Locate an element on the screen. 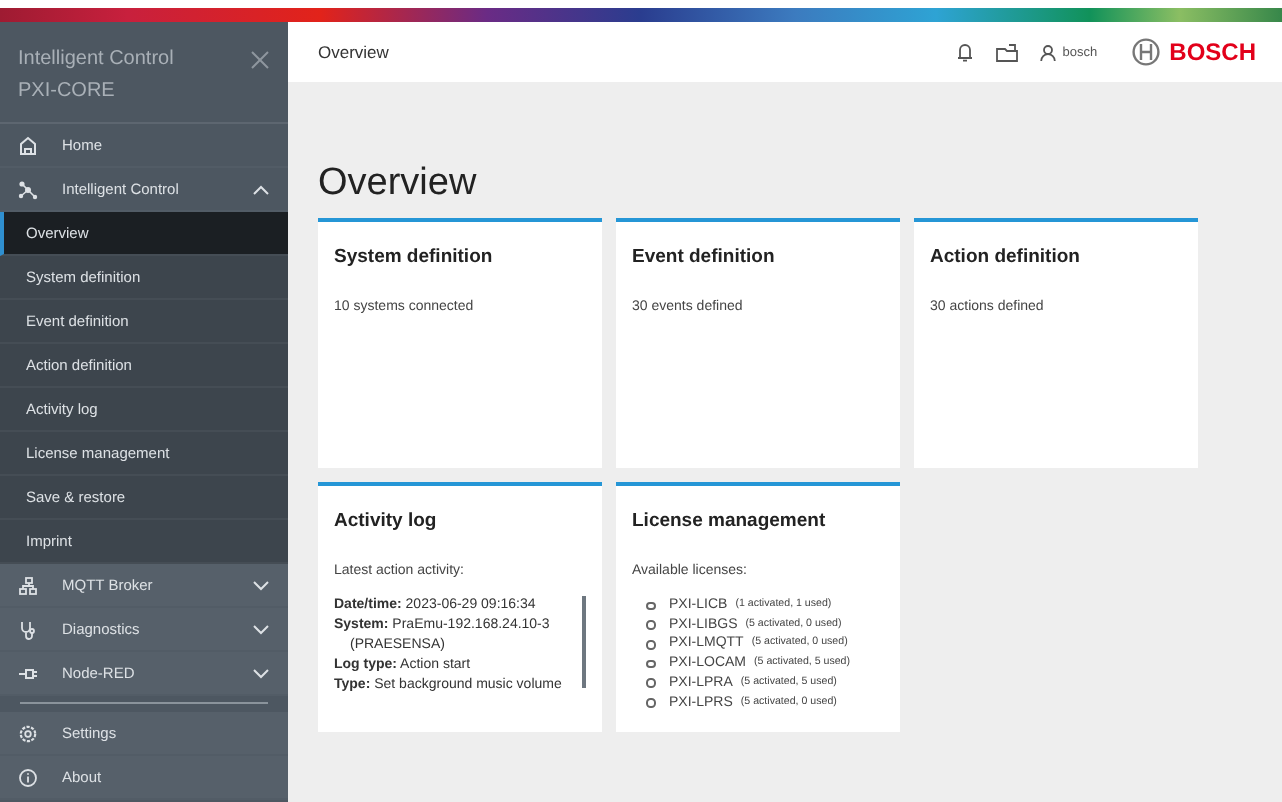 The height and width of the screenshot is (802, 1282). card-title: License management is located at coordinates (730, 521).